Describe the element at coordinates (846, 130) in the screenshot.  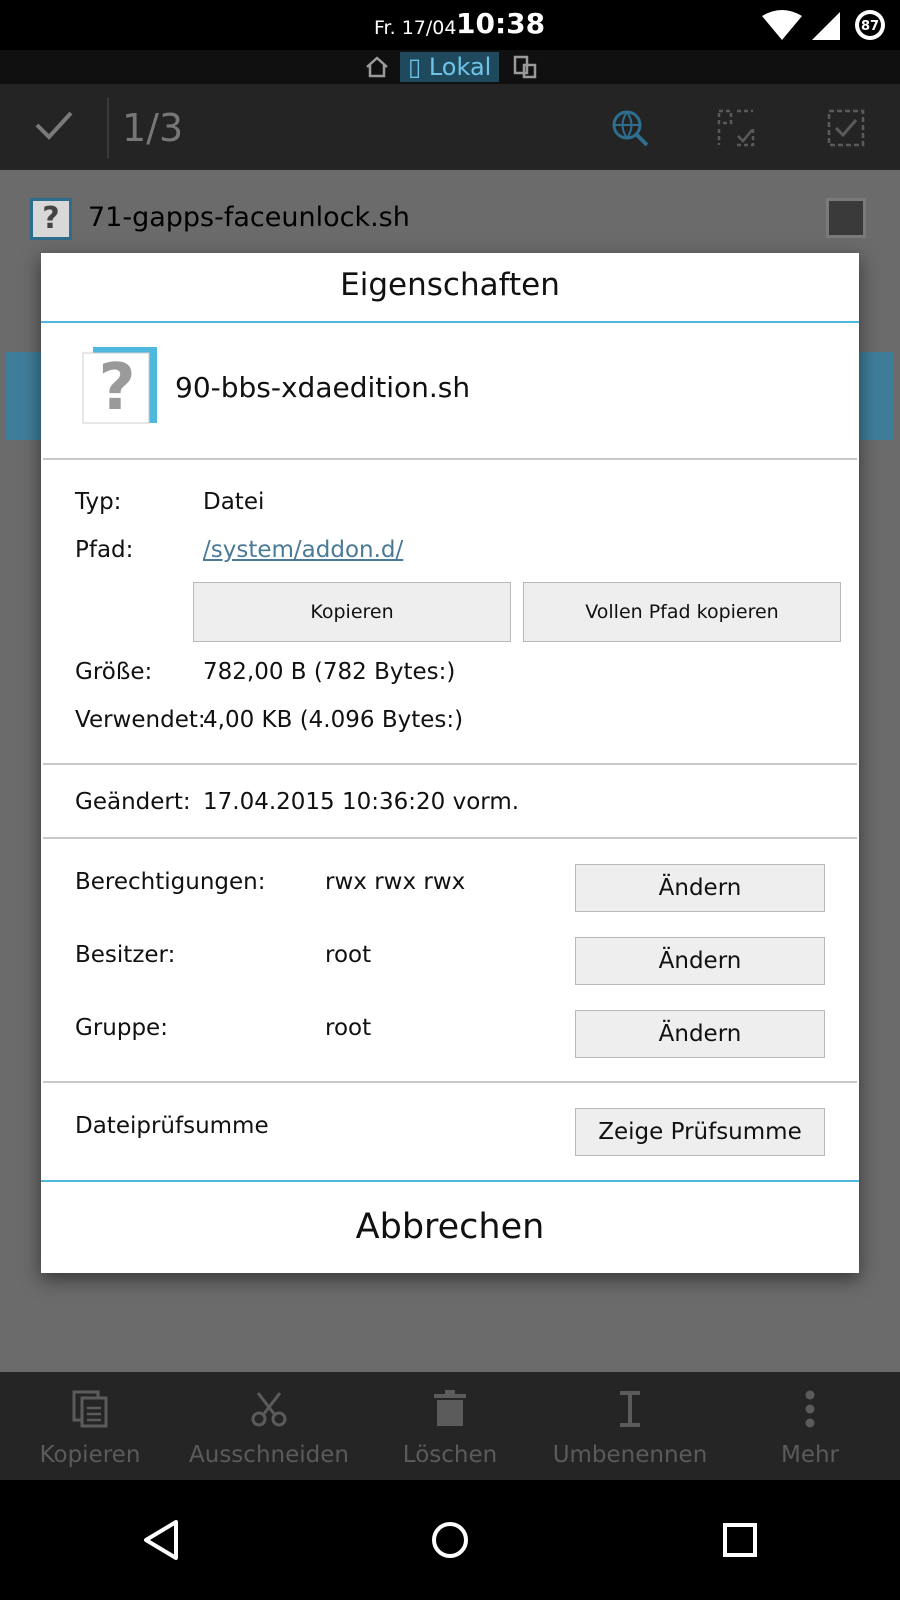
I see `select-all-icon` at that location.